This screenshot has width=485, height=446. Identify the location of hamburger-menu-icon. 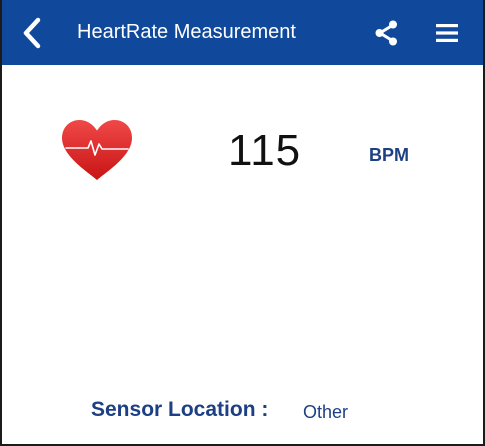
(447, 33).